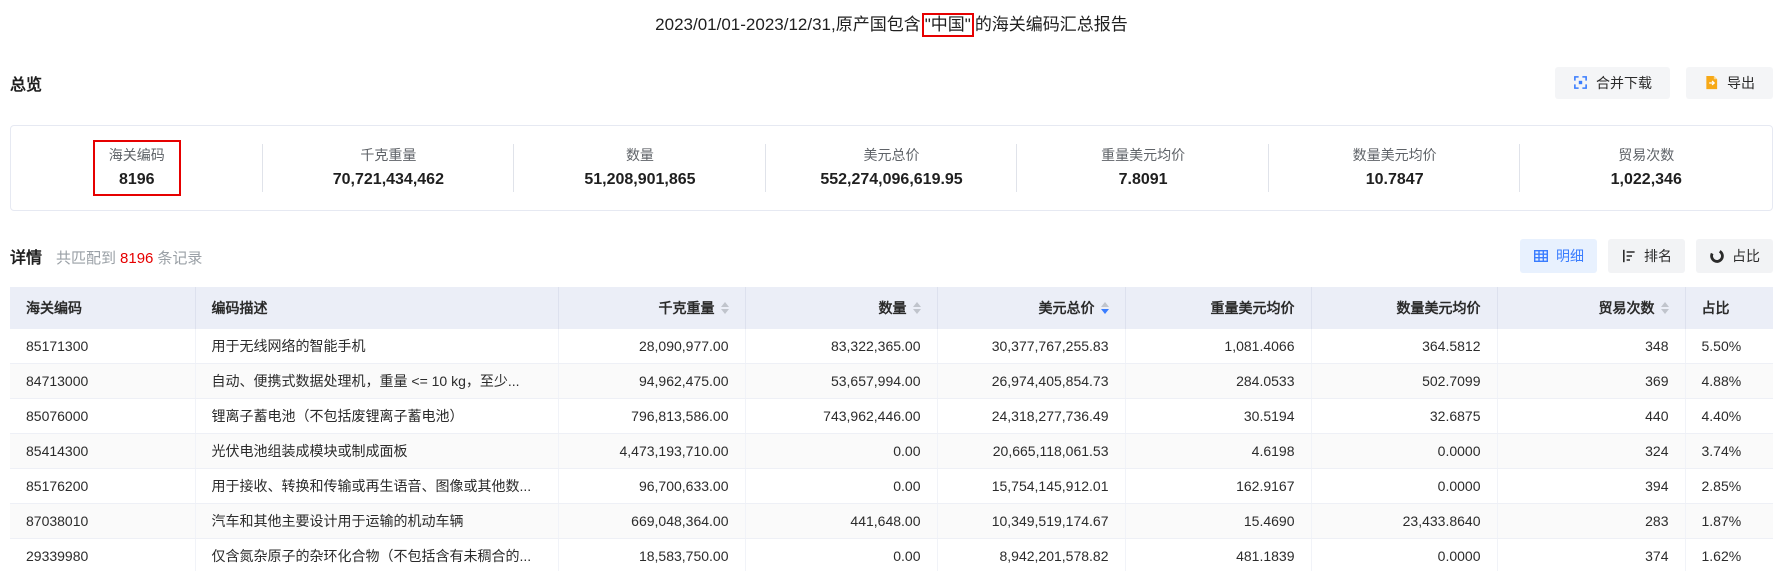 This screenshot has width=1783, height=571. What do you see at coordinates (1218, 381) in the screenshot?
I see `cell-usd-per-kg: 284.0533` at bounding box center [1218, 381].